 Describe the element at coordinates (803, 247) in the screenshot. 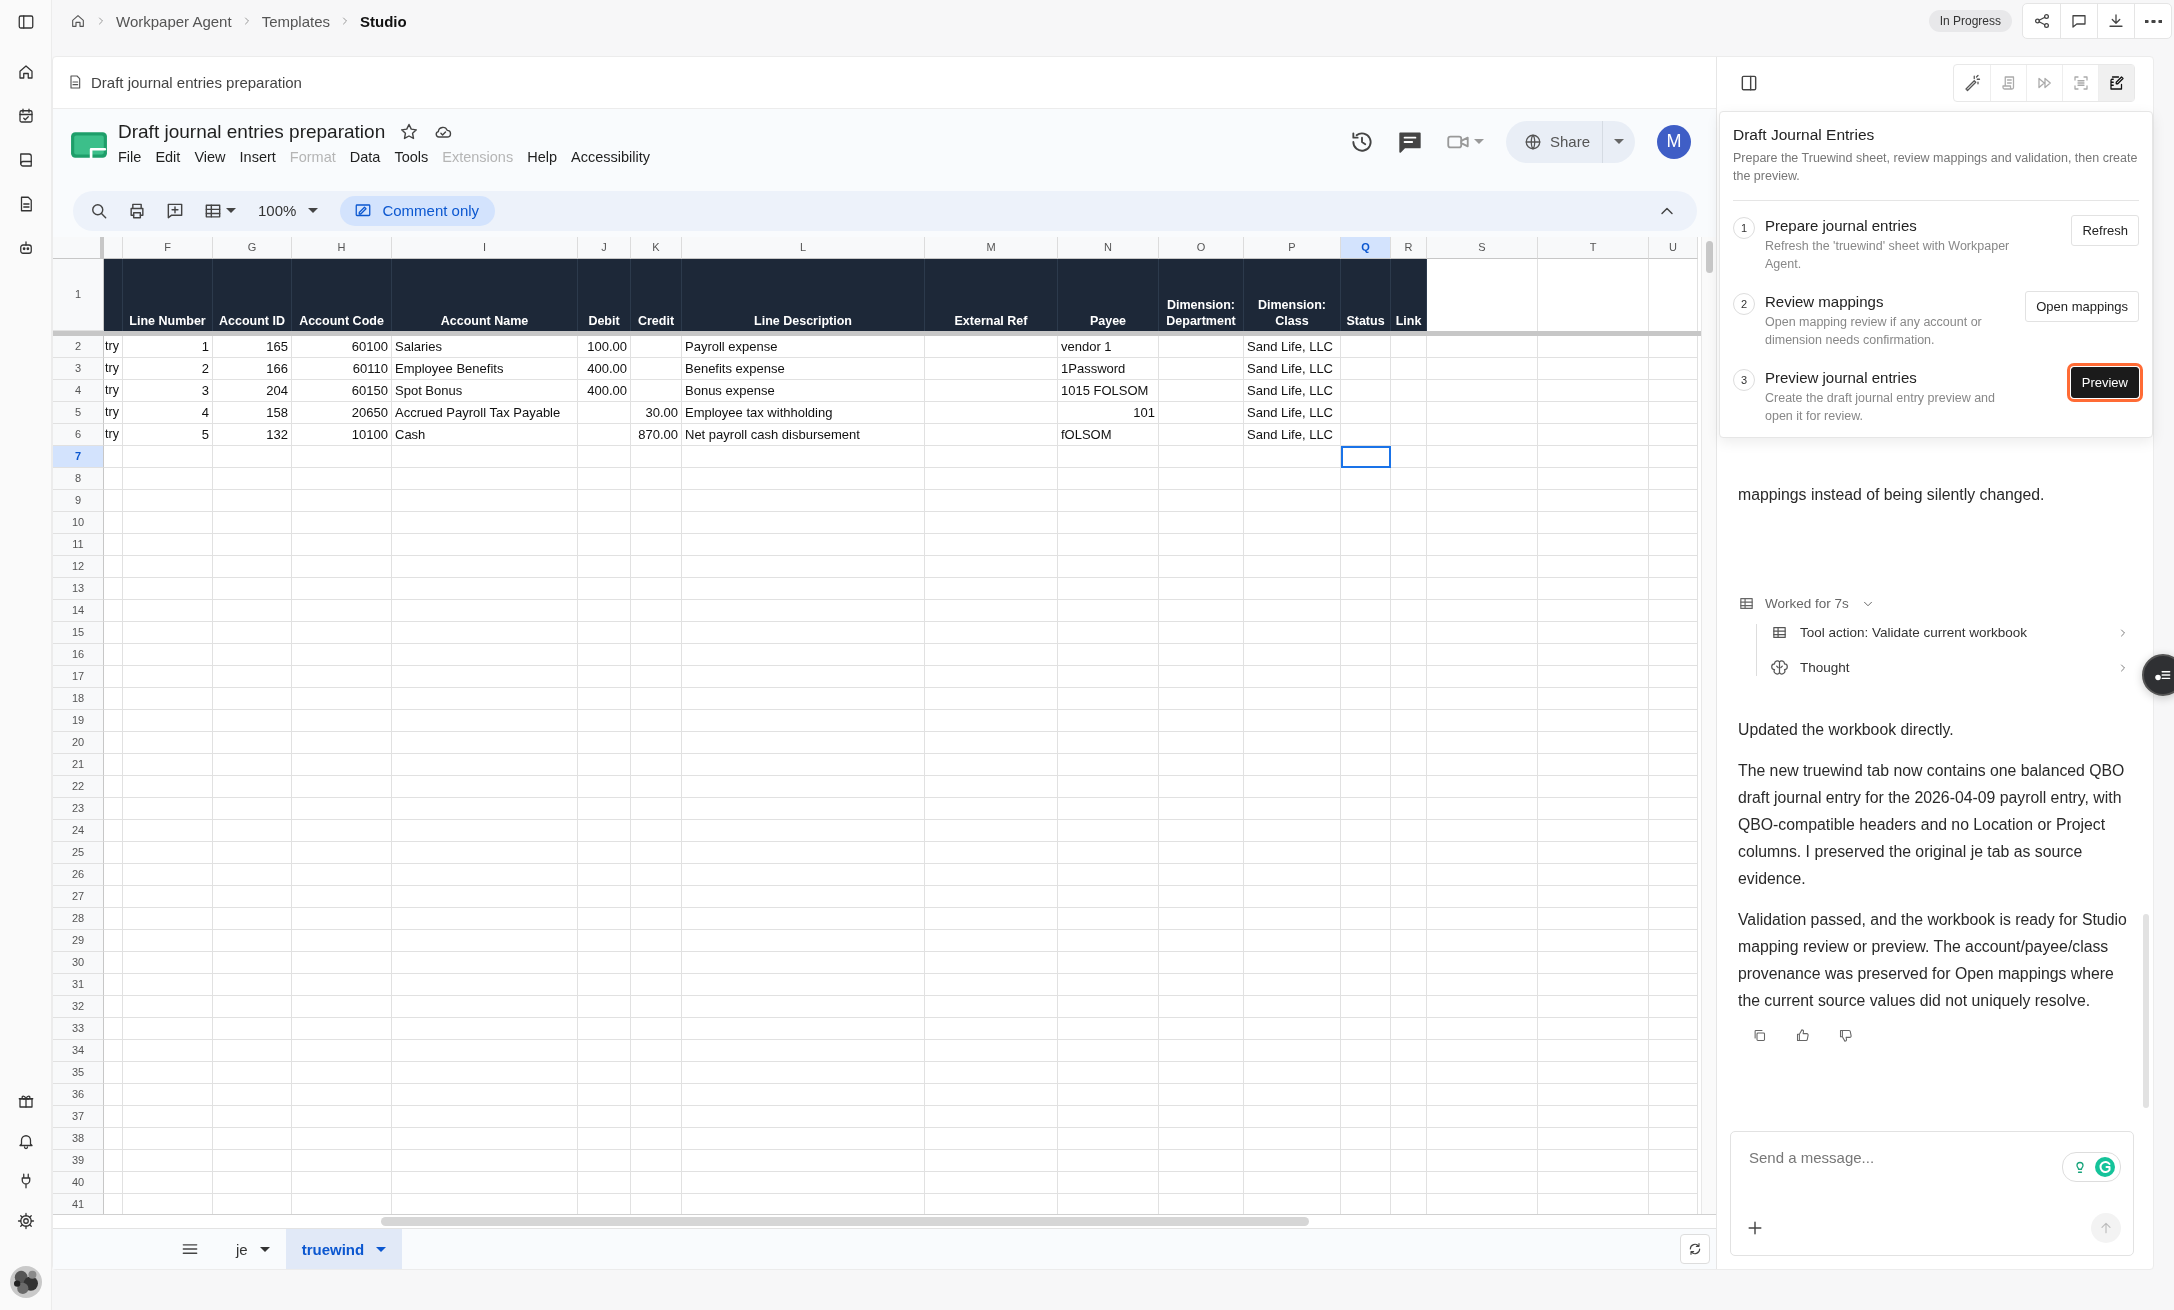

I see `column-letter: L` at that location.